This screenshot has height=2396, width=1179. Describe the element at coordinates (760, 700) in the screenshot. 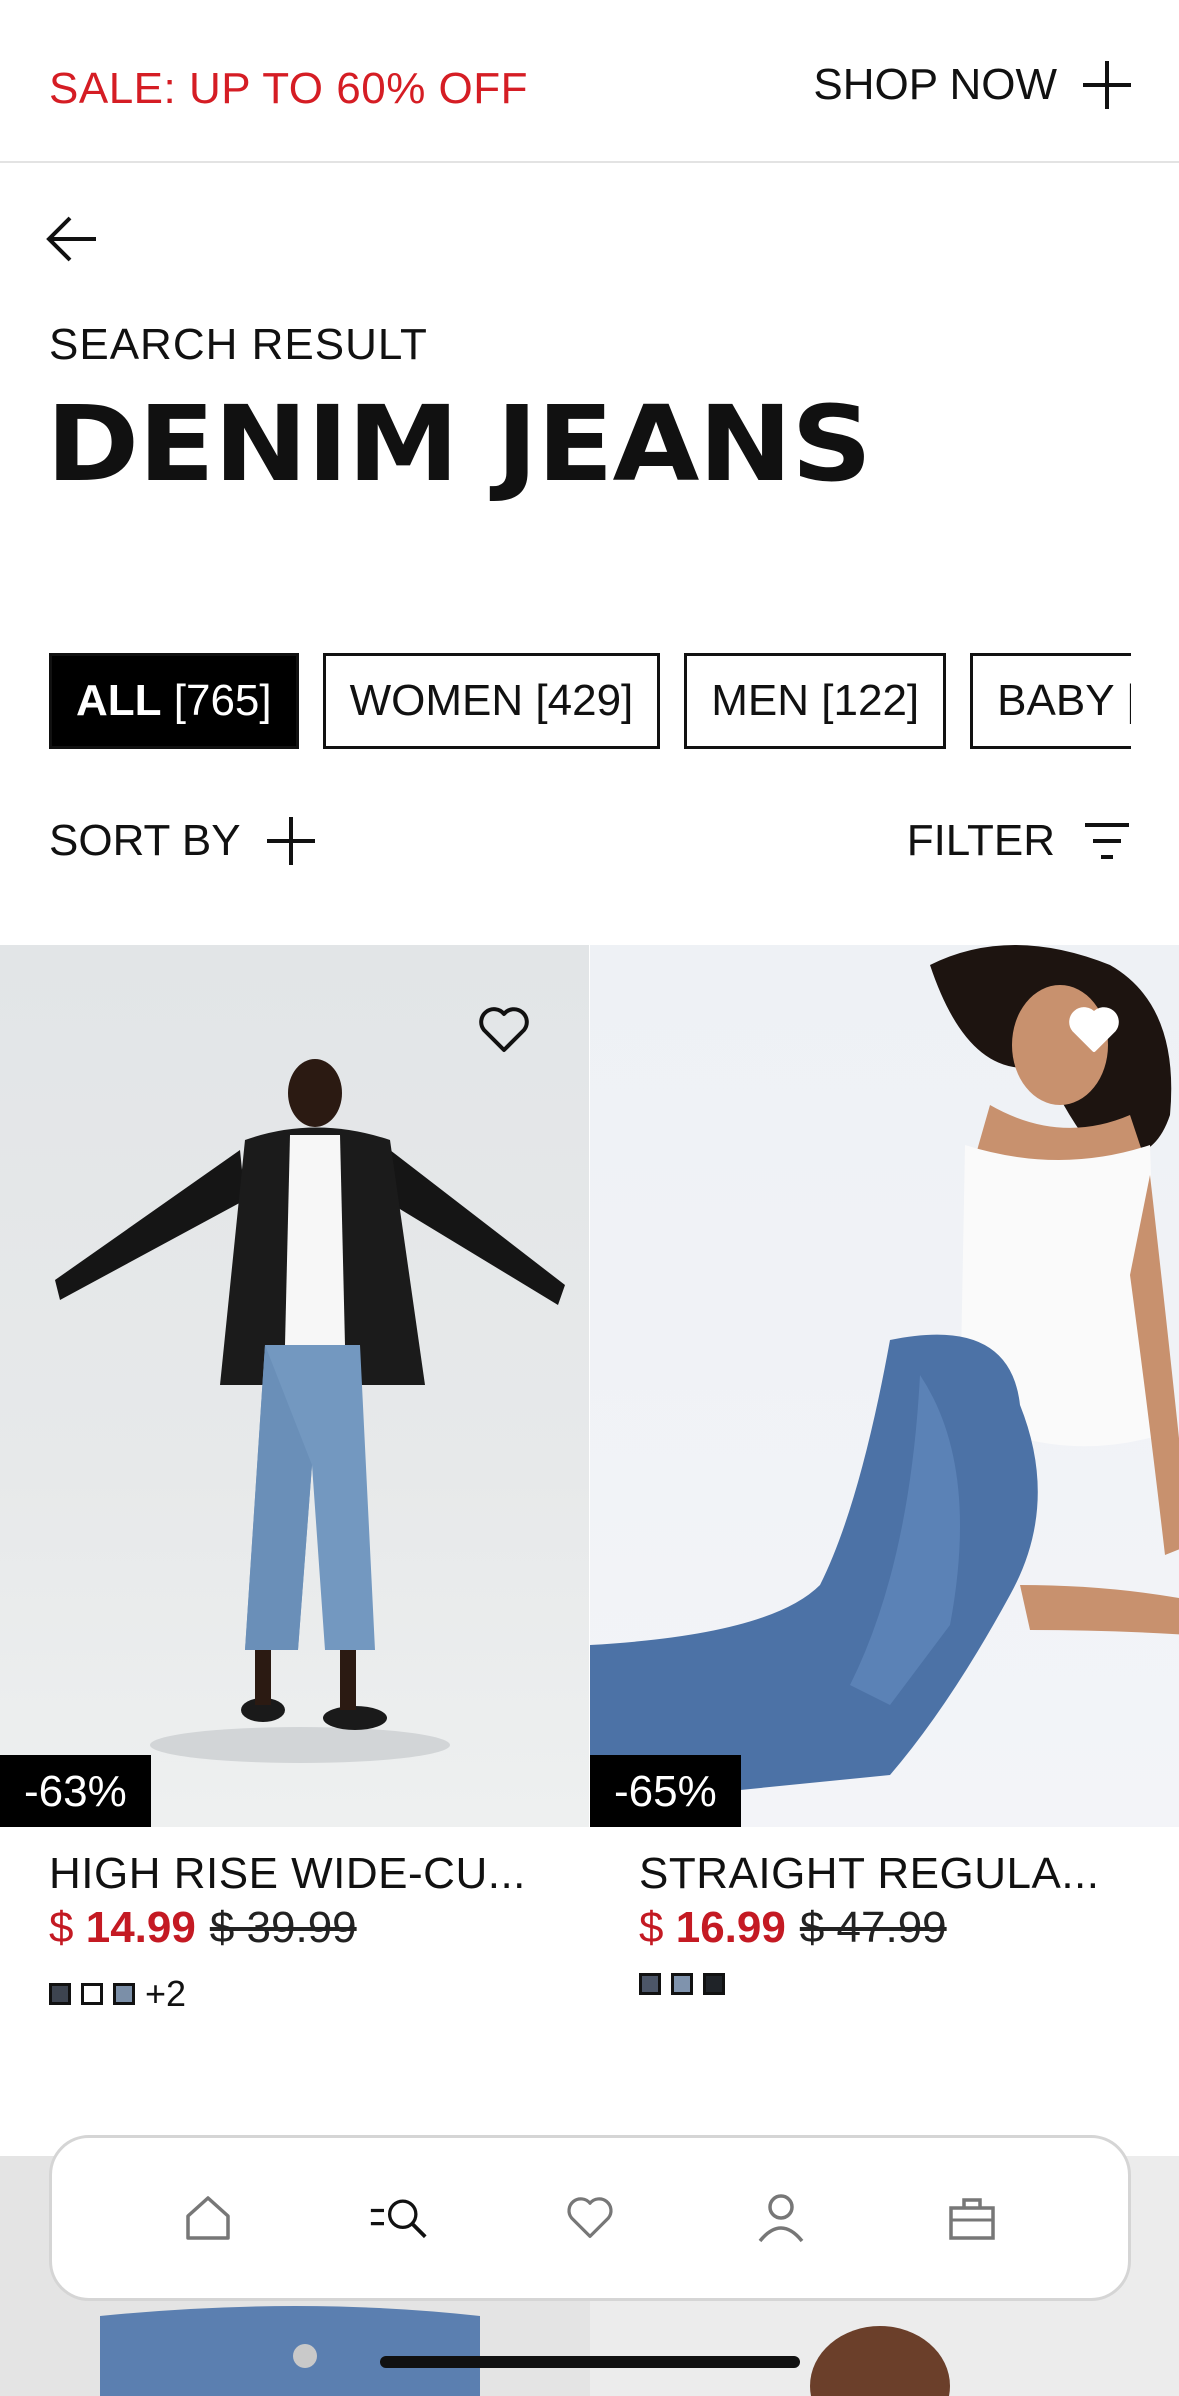

I see `chip-label: MEN` at that location.